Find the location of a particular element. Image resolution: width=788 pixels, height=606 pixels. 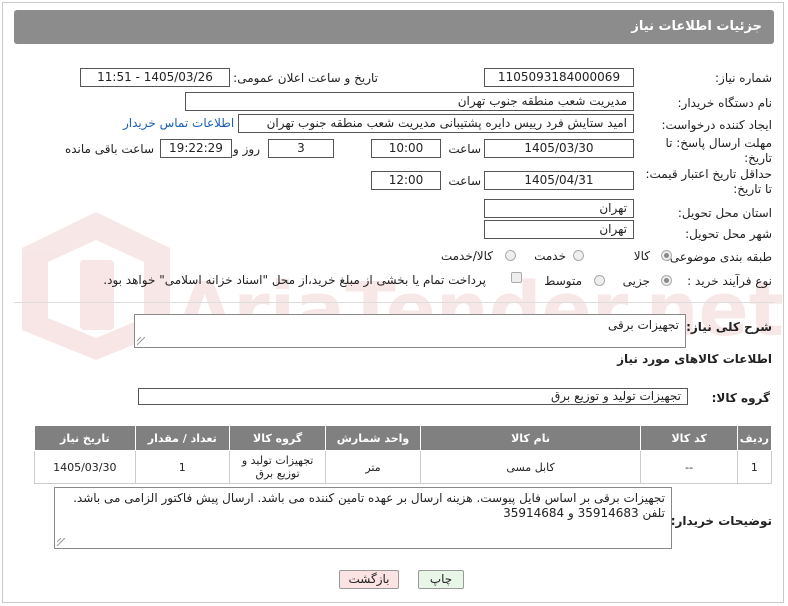

city-field: تهران is located at coordinates (559, 229).